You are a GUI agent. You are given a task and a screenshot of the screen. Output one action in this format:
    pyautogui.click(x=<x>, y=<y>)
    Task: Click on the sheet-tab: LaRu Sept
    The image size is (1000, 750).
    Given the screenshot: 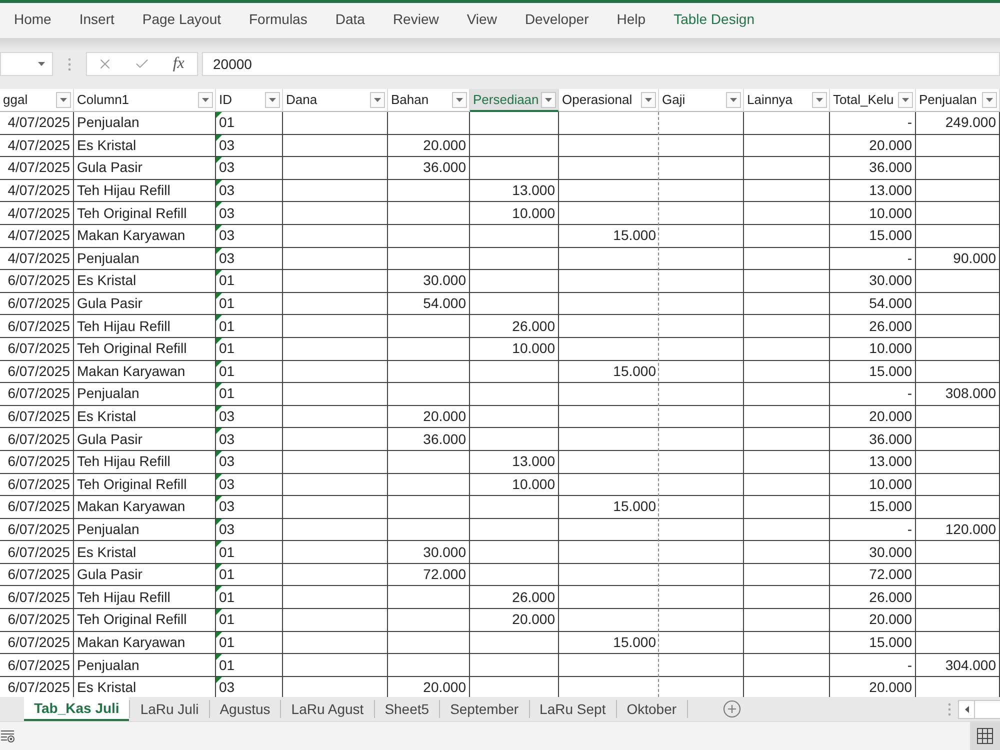 What is the action you would take?
    pyautogui.click(x=573, y=709)
    